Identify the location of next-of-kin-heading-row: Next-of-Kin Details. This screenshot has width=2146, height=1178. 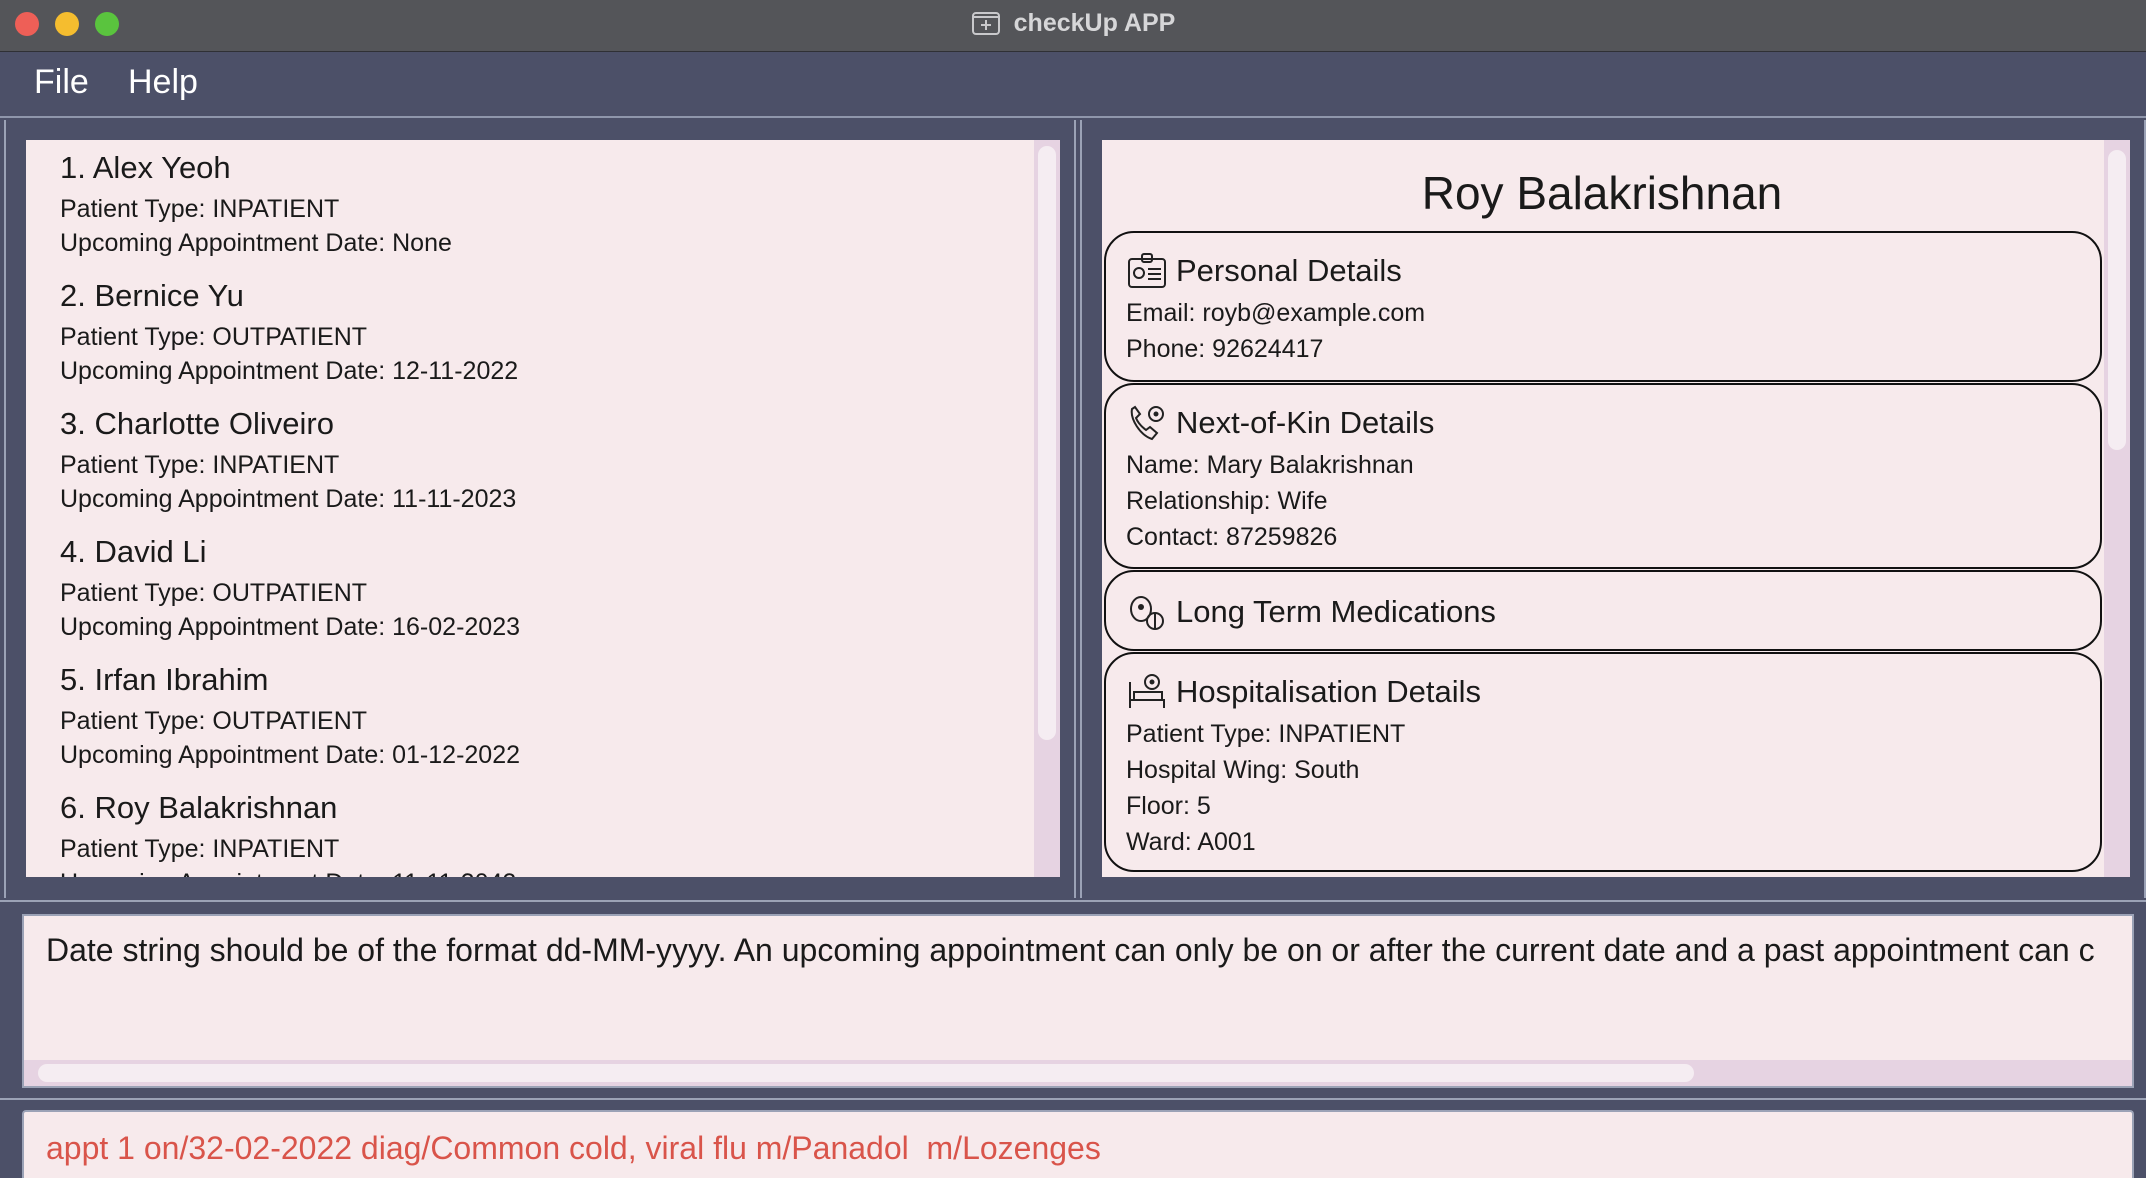
(1280, 423).